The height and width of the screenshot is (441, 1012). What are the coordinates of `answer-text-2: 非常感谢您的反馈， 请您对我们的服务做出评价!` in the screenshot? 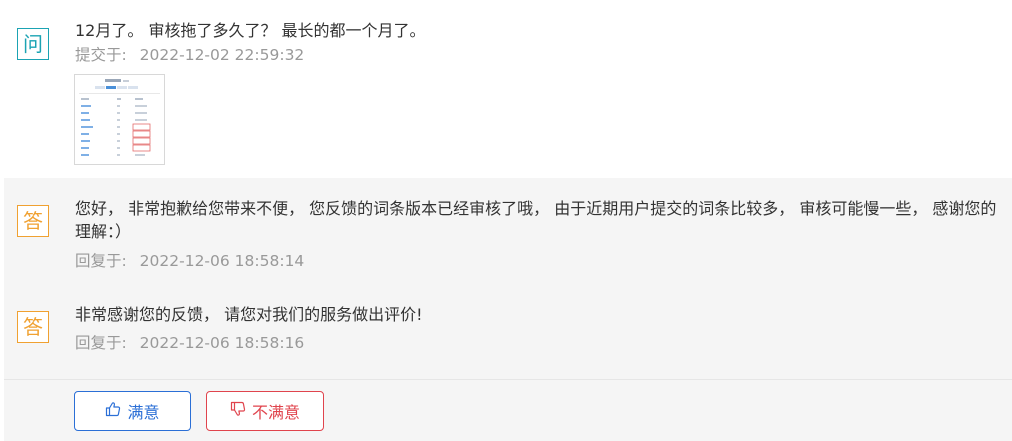 It's located at (249, 314).